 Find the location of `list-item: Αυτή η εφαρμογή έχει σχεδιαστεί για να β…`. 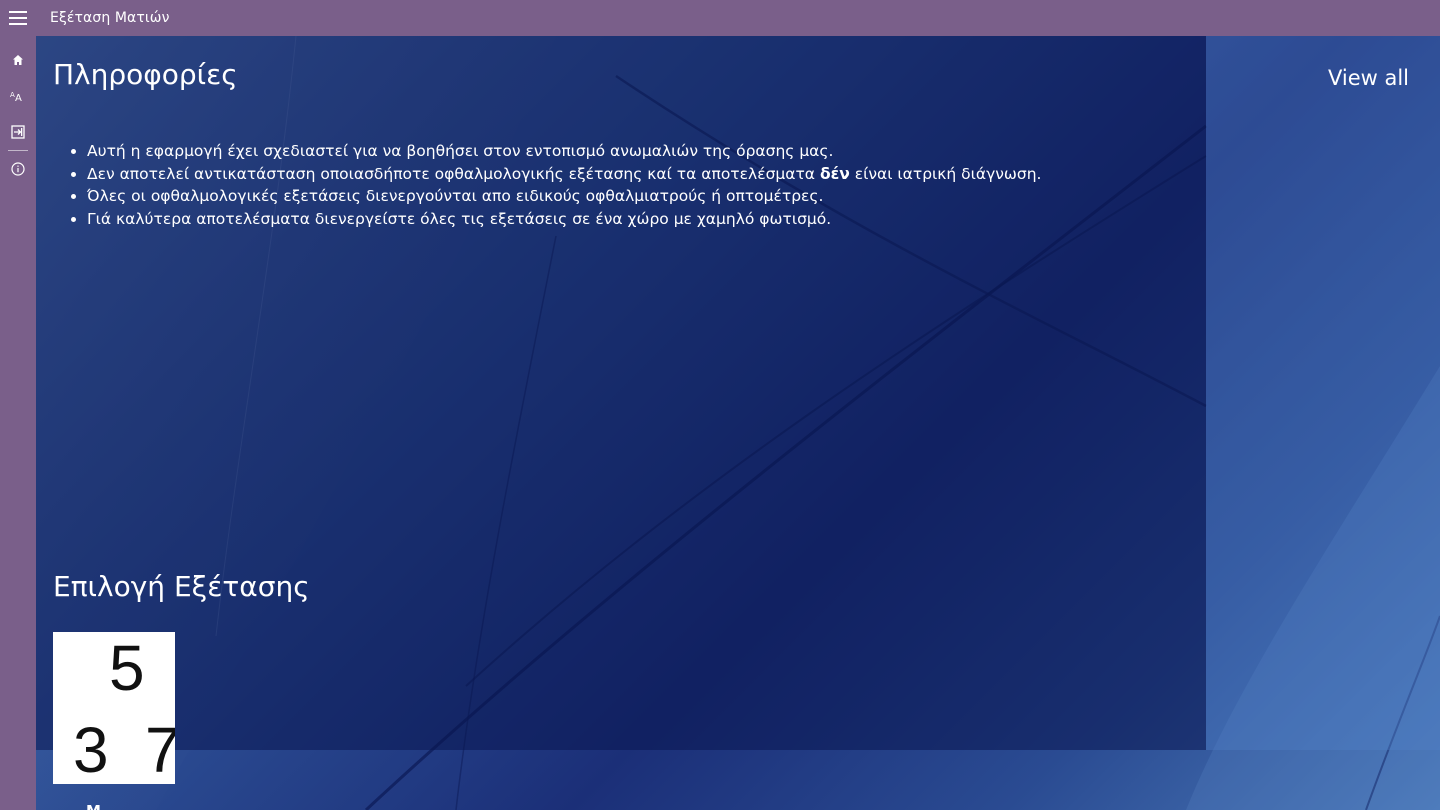

list-item: Αυτή η εφαρμογή έχει σχεδιαστεί για να β… is located at coordinates (642, 151).